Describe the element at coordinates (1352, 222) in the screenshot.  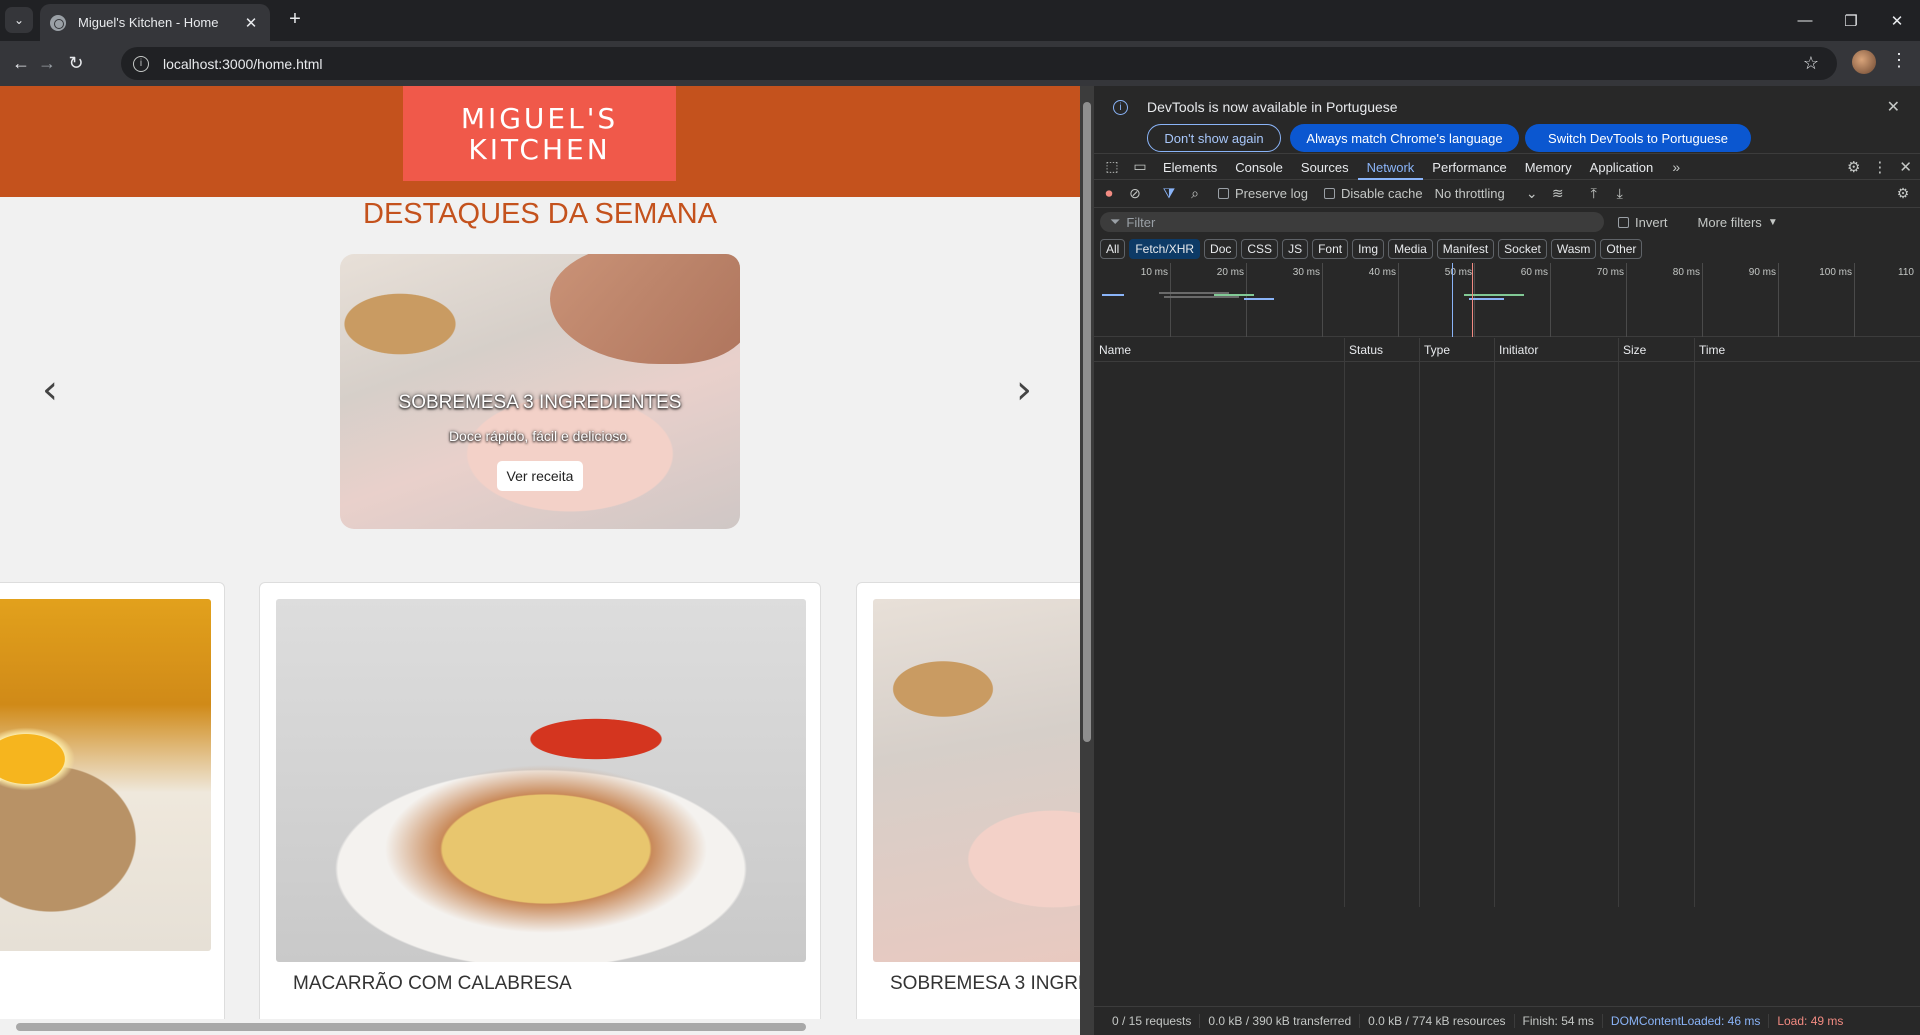
I see `filter-input: ⏷ Filter` at that location.